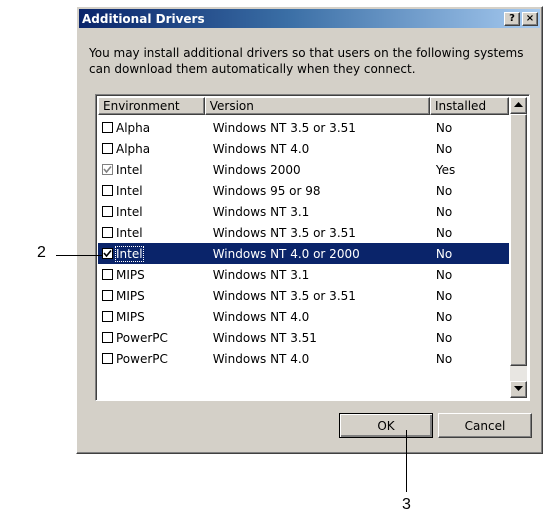 The height and width of the screenshot is (518, 546). Describe the element at coordinates (406, 504) in the screenshot. I see `callout-label-3: 3` at that location.